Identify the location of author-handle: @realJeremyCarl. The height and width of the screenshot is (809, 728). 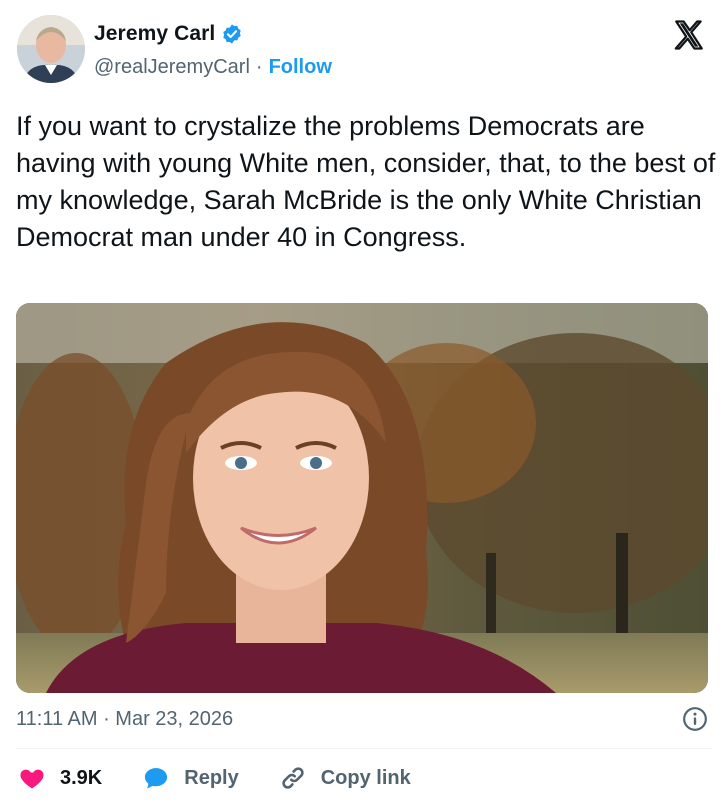
(172, 67).